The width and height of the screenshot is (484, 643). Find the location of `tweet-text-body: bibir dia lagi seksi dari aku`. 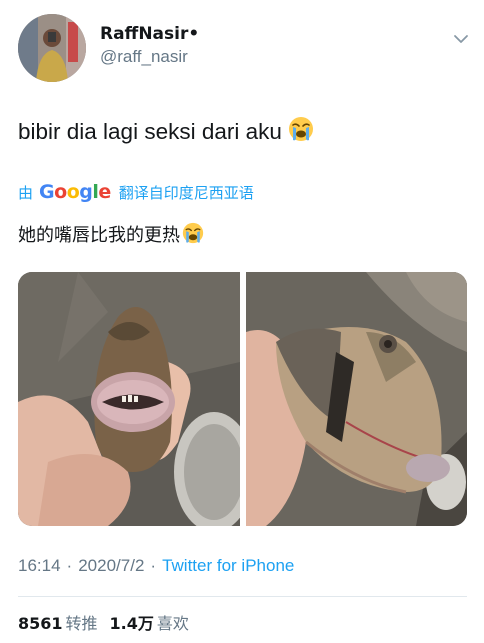

tweet-text-body: bibir dia lagi seksi dari aku is located at coordinates (150, 131).